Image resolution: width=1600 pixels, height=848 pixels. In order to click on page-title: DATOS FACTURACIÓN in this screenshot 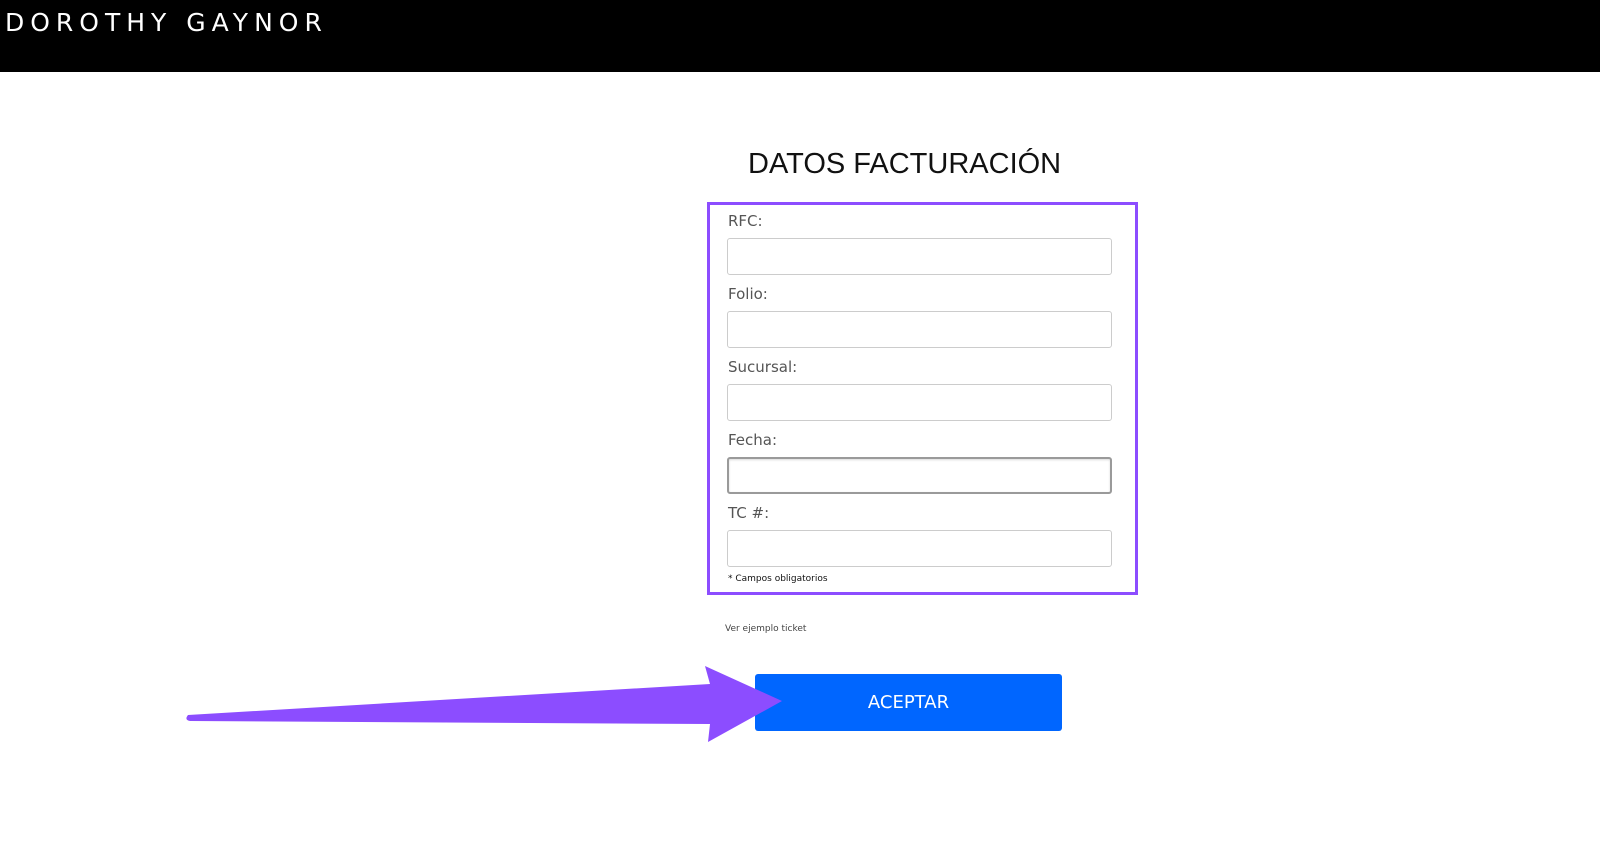, I will do `click(905, 164)`.